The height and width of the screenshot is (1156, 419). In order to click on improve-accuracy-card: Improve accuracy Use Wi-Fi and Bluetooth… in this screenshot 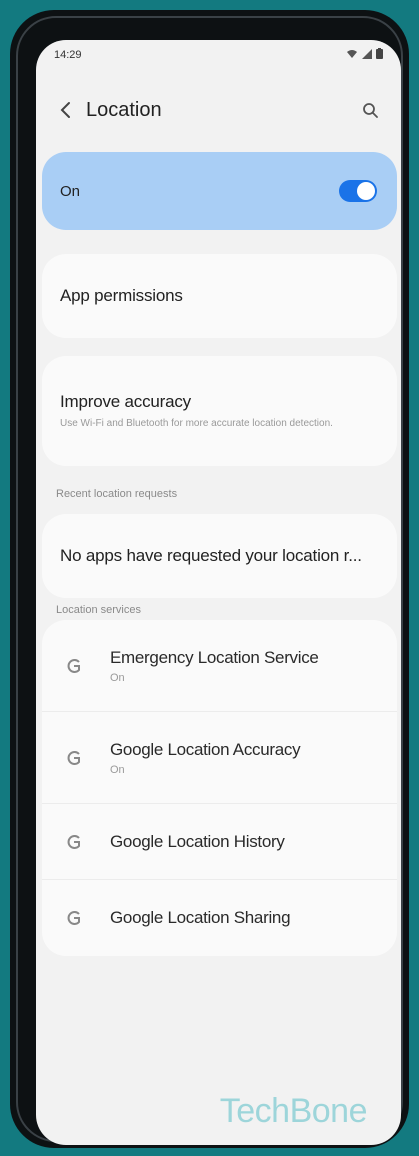, I will do `click(219, 411)`.